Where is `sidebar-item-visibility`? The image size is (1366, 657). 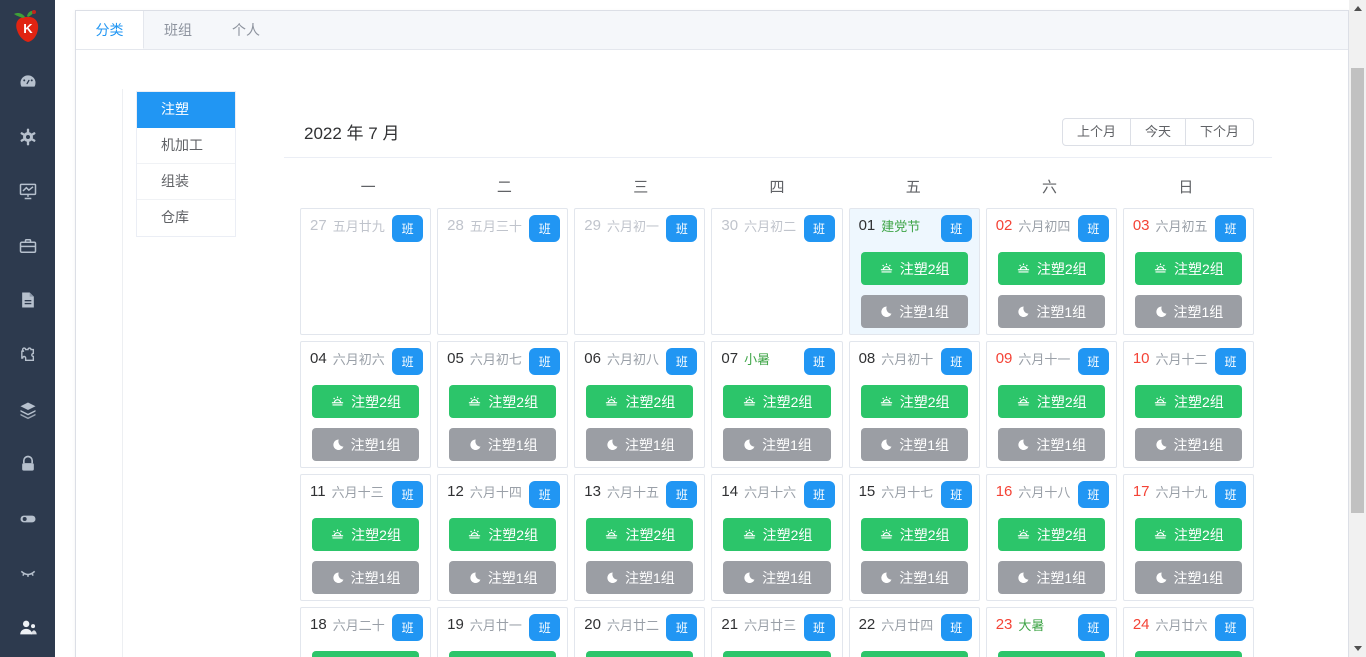
sidebar-item-visibility is located at coordinates (27, 573).